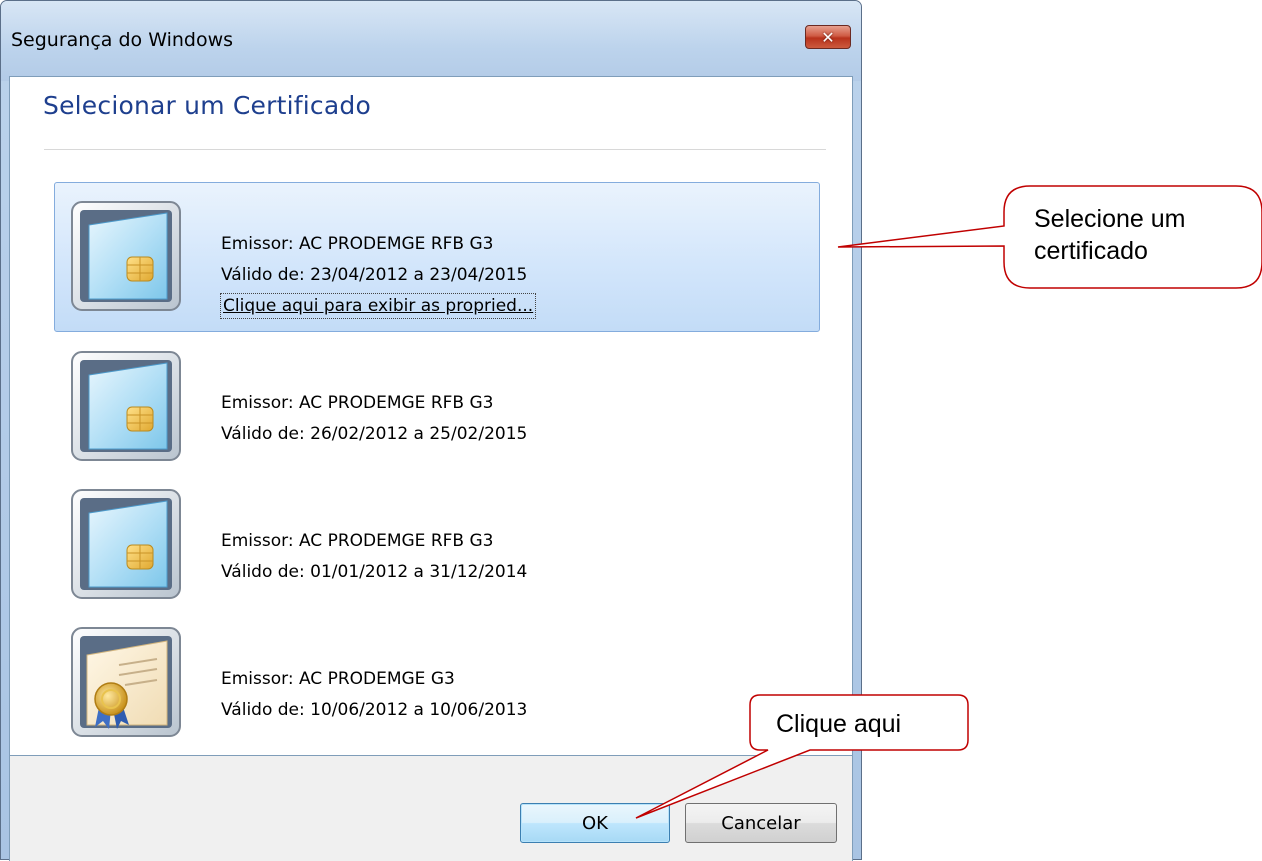  What do you see at coordinates (839, 724) in the screenshot?
I see `click-callout-text: Clique aqui` at bounding box center [839, 724].